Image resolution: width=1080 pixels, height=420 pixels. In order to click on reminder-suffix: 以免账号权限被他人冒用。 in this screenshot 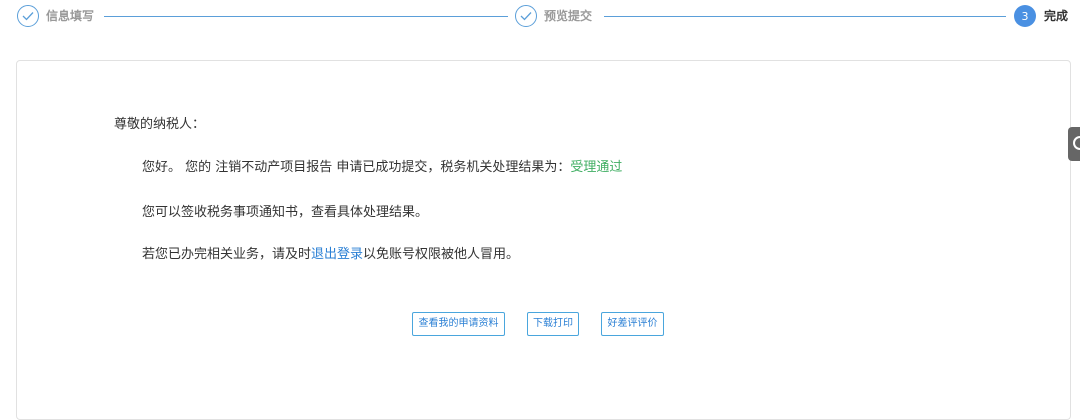, I will do `click(441, 254)`.